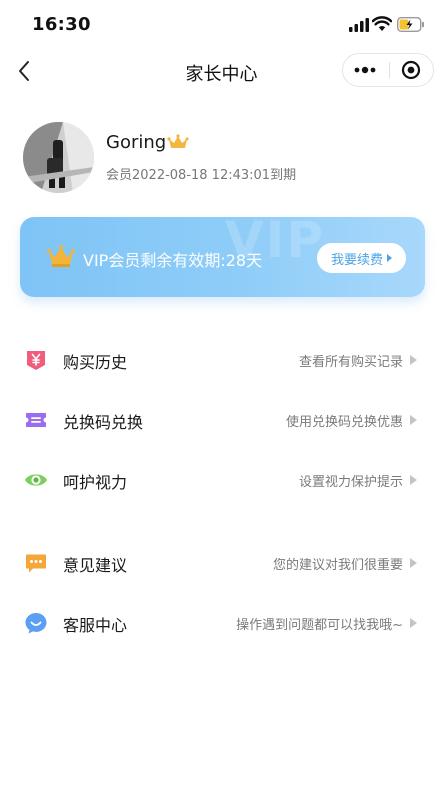  I want to click on mini-program-capsule, so click(388, 70).